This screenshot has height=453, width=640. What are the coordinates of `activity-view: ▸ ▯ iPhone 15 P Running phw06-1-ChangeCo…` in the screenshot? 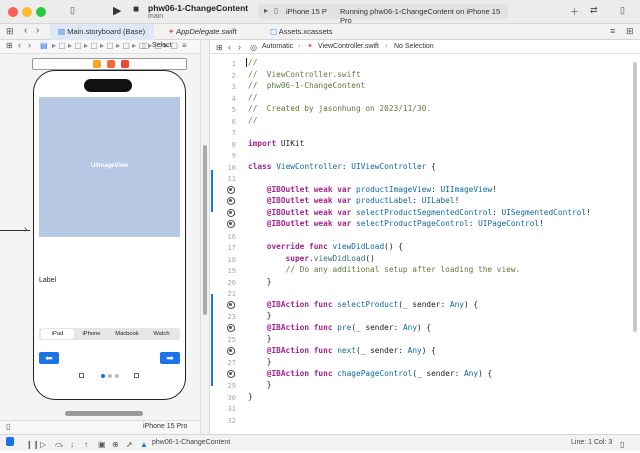 It's located at (383, 14).